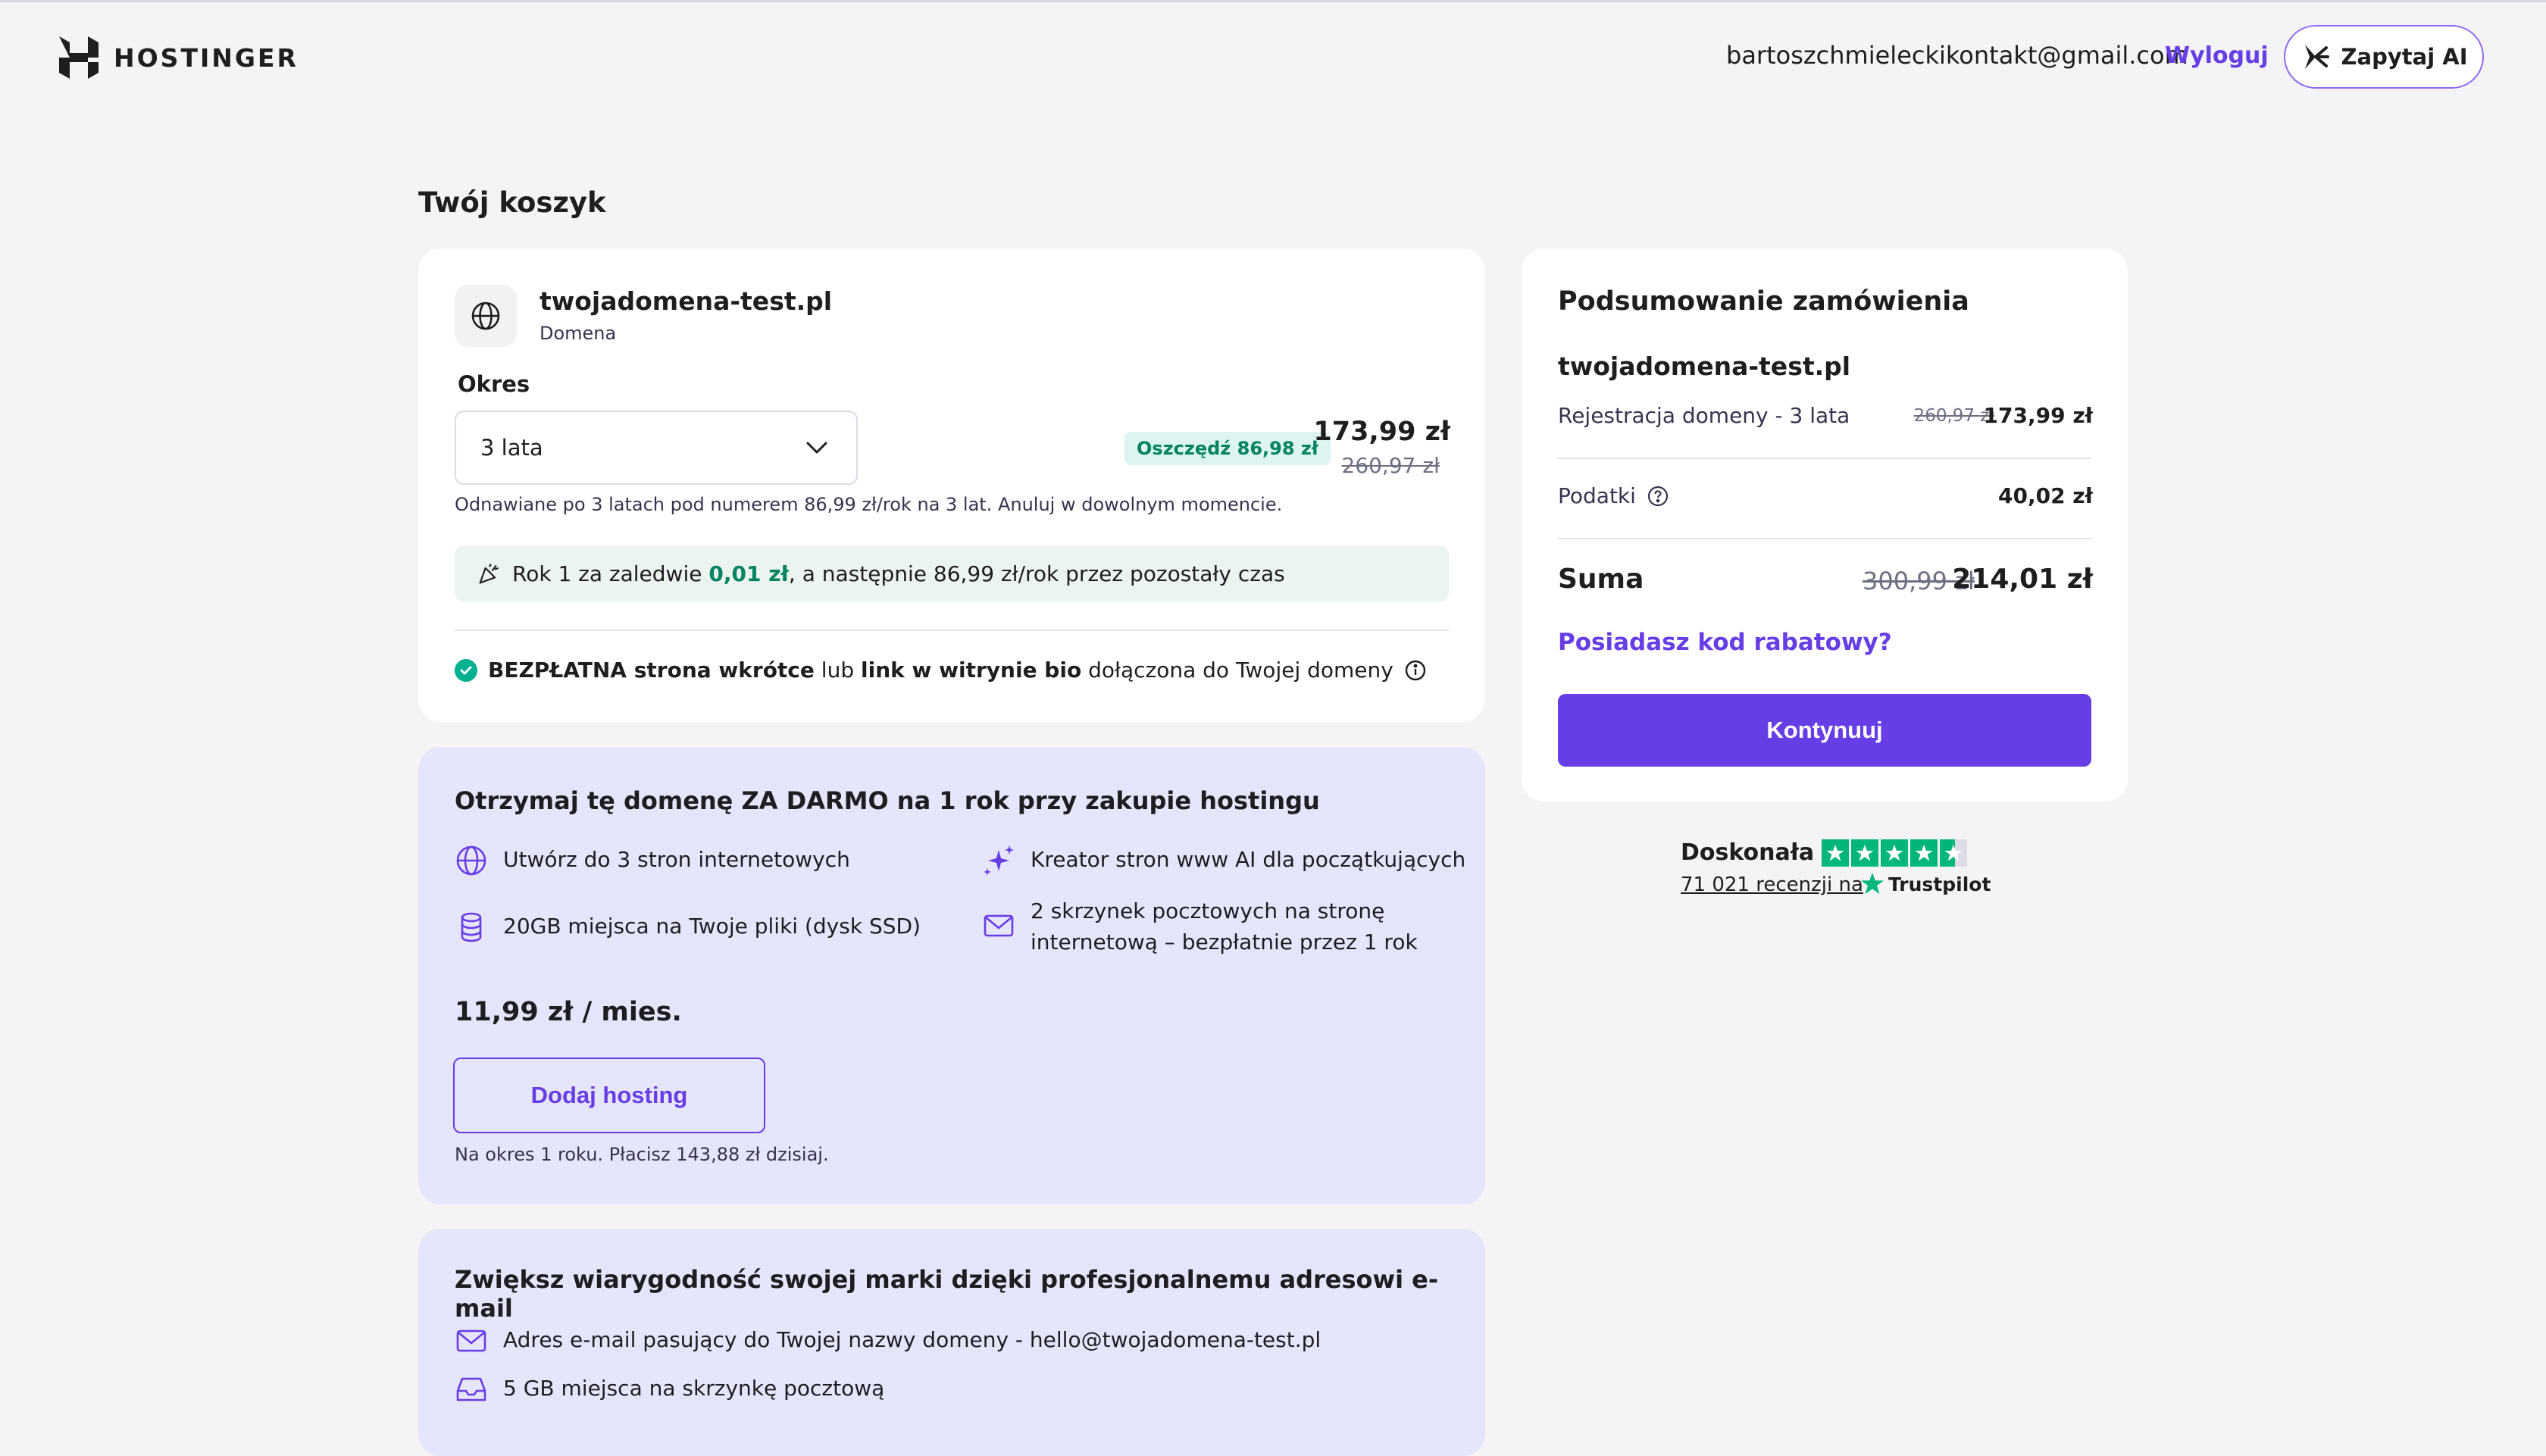  What do you see at coordinates (2316, 57) in the screenshot?
I see `ai-spark-icon` at bounding box center [2316, 57].